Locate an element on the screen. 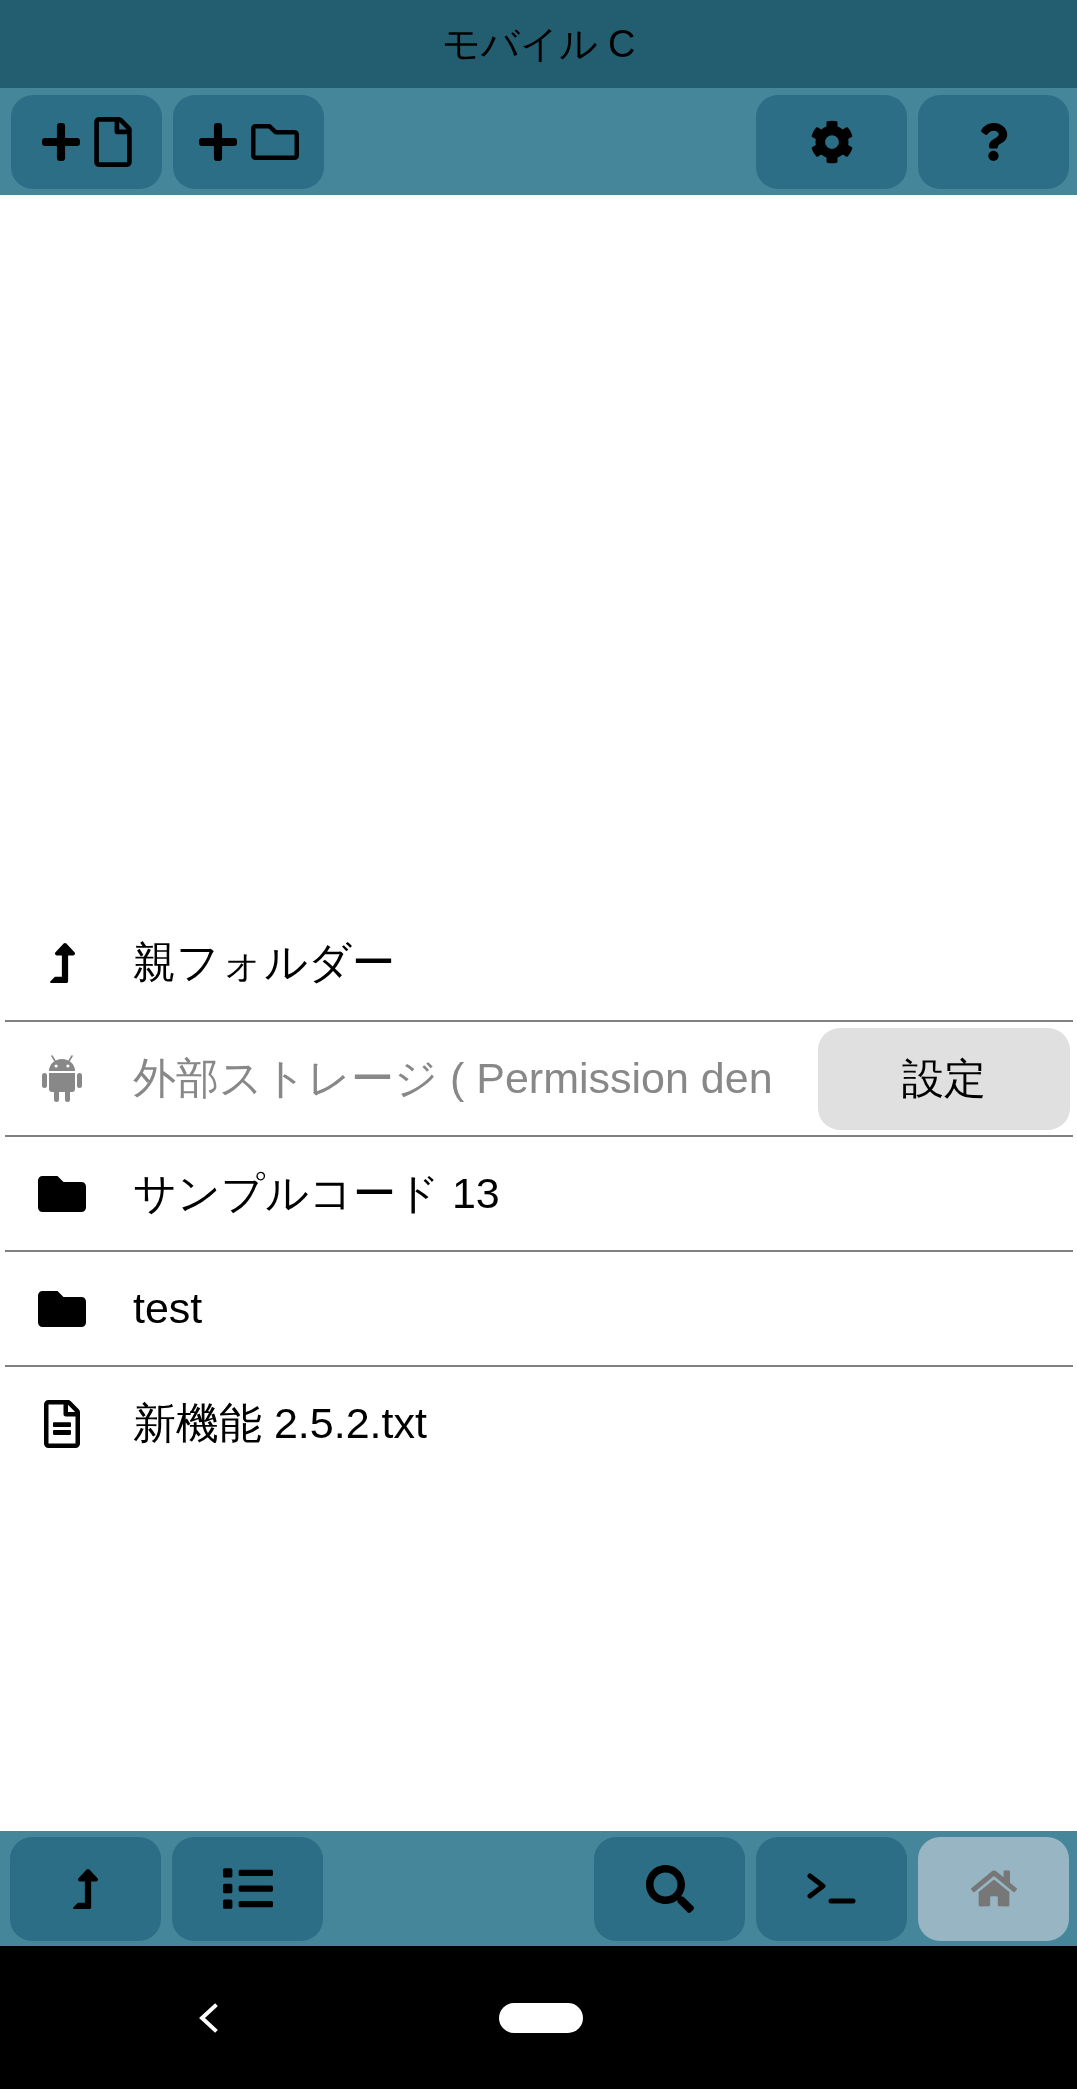  app-title: モバイル C is located at coordinates (538, 44).